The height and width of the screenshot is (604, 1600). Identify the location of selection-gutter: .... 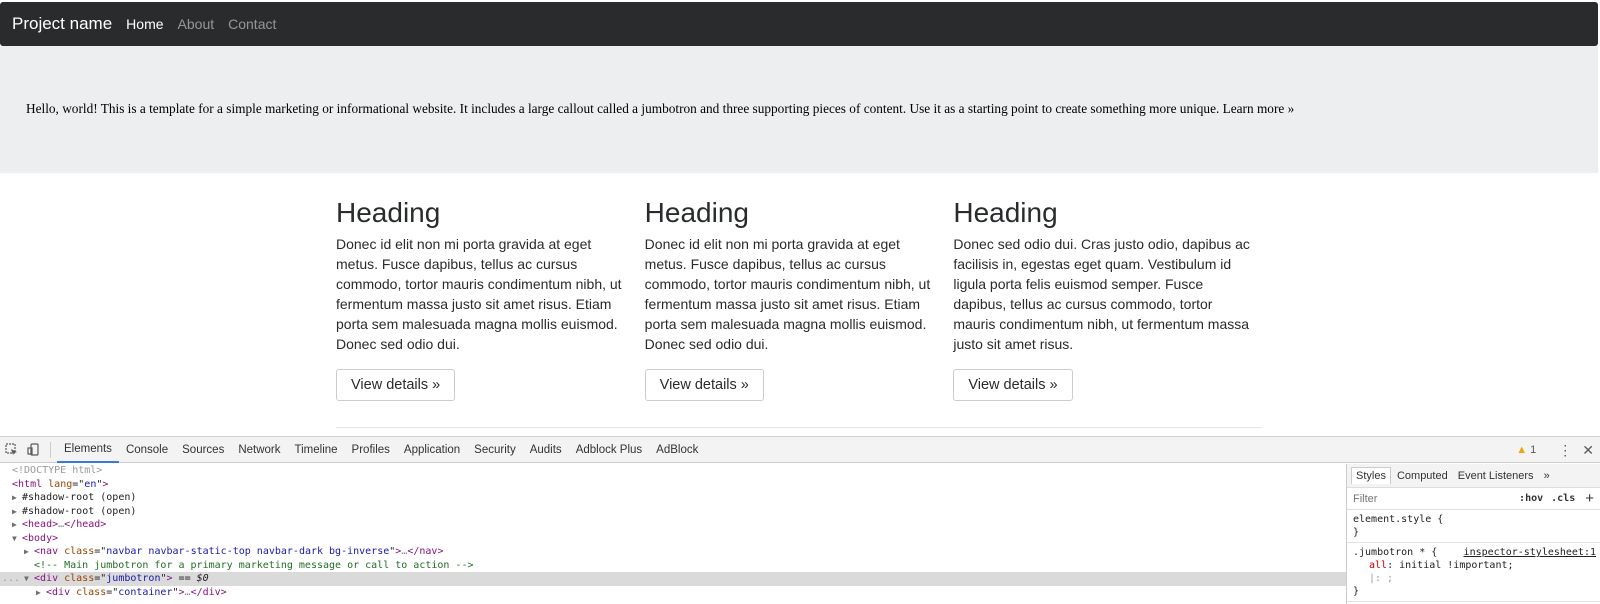
(11, 578).